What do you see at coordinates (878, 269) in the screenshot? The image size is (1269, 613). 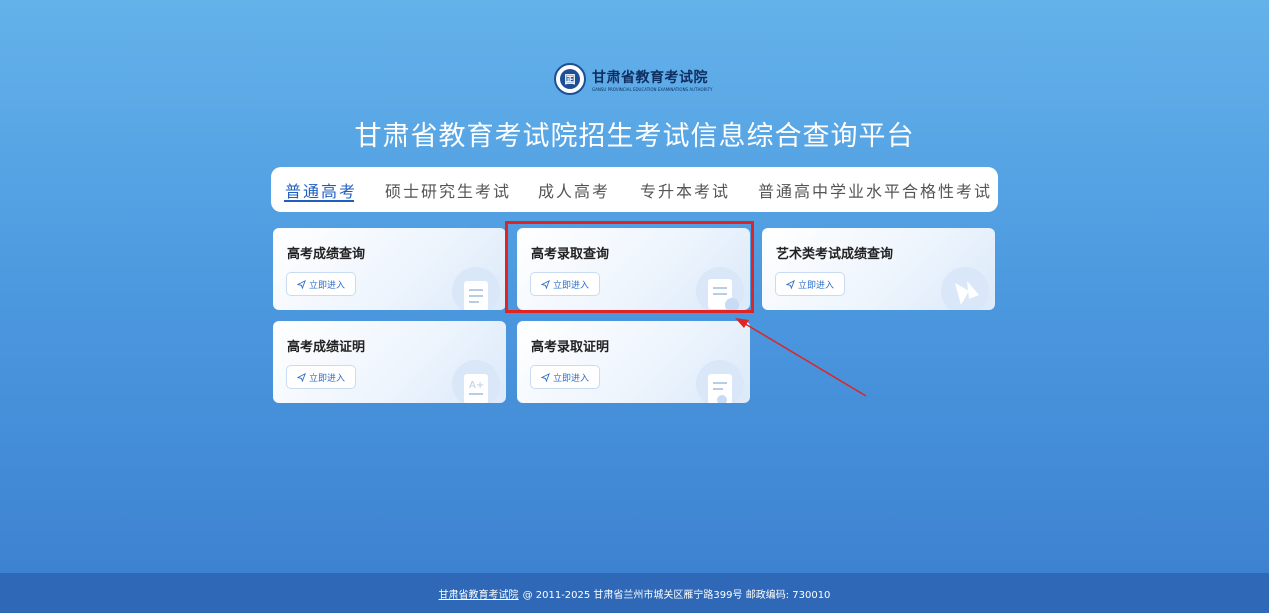 I see `card-art-score-query: 艺术类考试成绩查询 立即进入` at bounding box center [878, 269].